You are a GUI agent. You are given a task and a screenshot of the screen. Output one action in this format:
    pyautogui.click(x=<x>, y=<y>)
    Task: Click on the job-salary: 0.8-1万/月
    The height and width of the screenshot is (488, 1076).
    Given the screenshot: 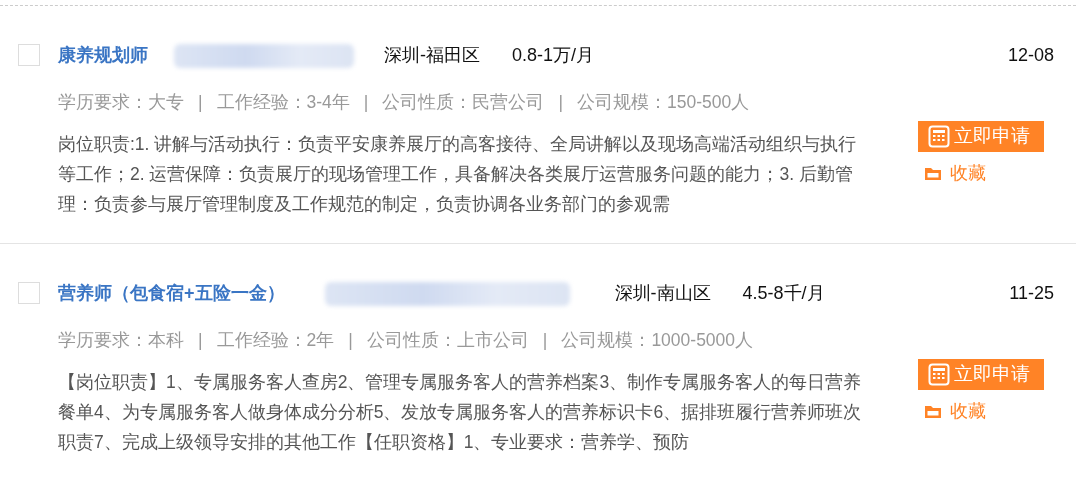 What is the action you would take?
    pyautogui.click(x=553, y=55)
    